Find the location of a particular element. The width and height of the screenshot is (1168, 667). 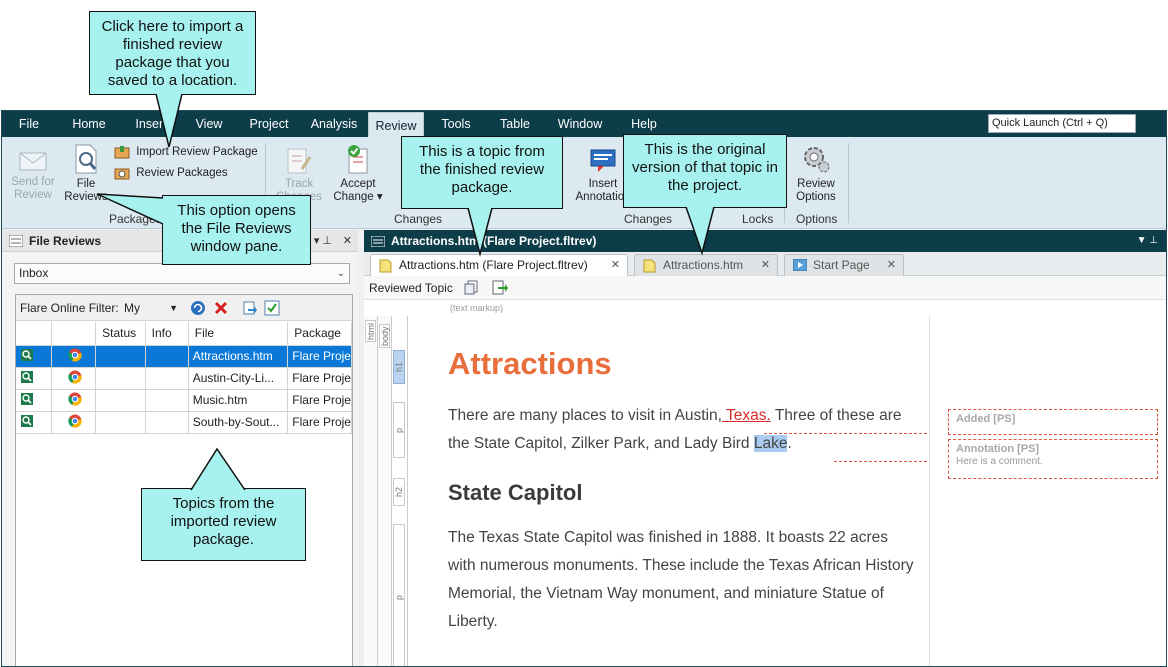

struct-tag-html: html is located at coordinates (370, 331).